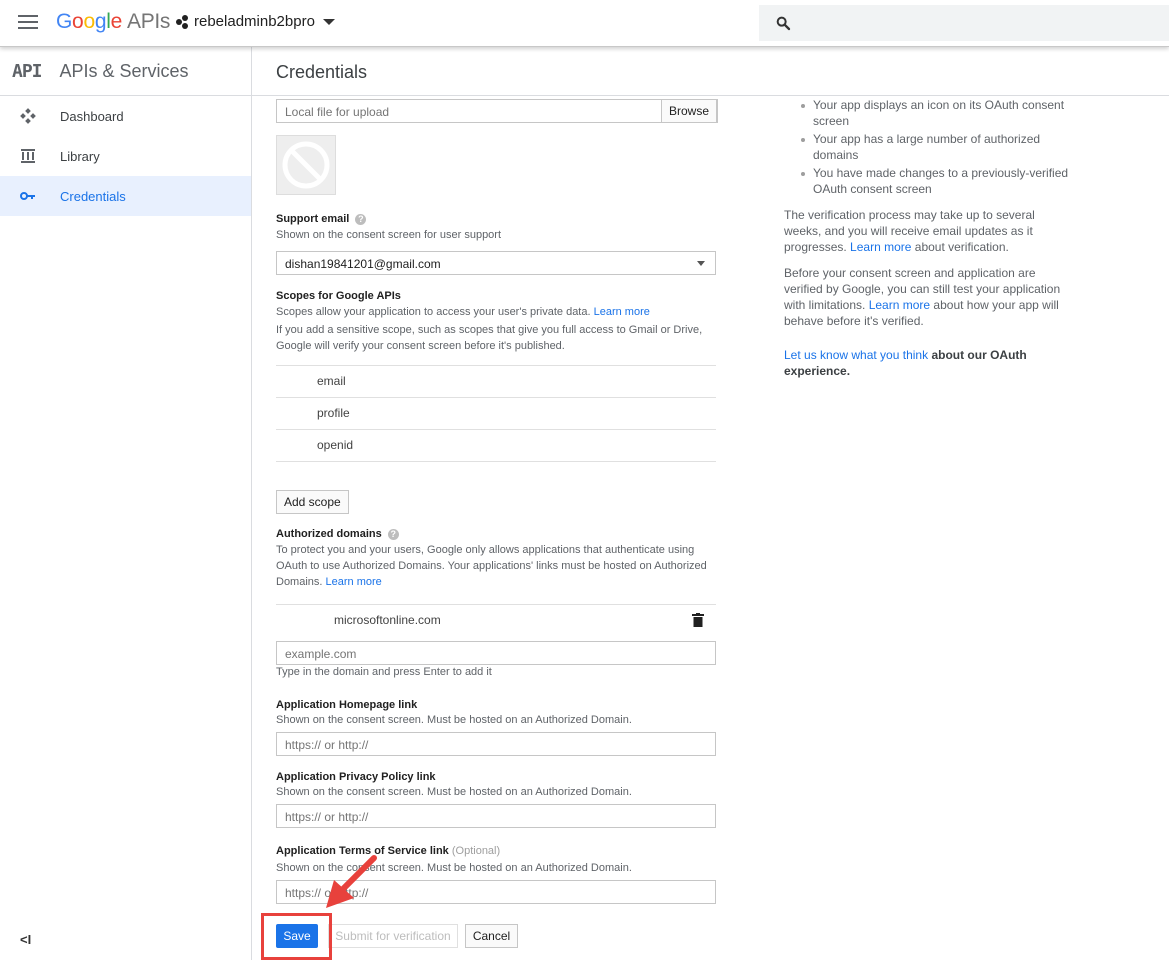  Describe the element at coordinates (28, 156) in the screenshot. I see `library-icon` at that location.